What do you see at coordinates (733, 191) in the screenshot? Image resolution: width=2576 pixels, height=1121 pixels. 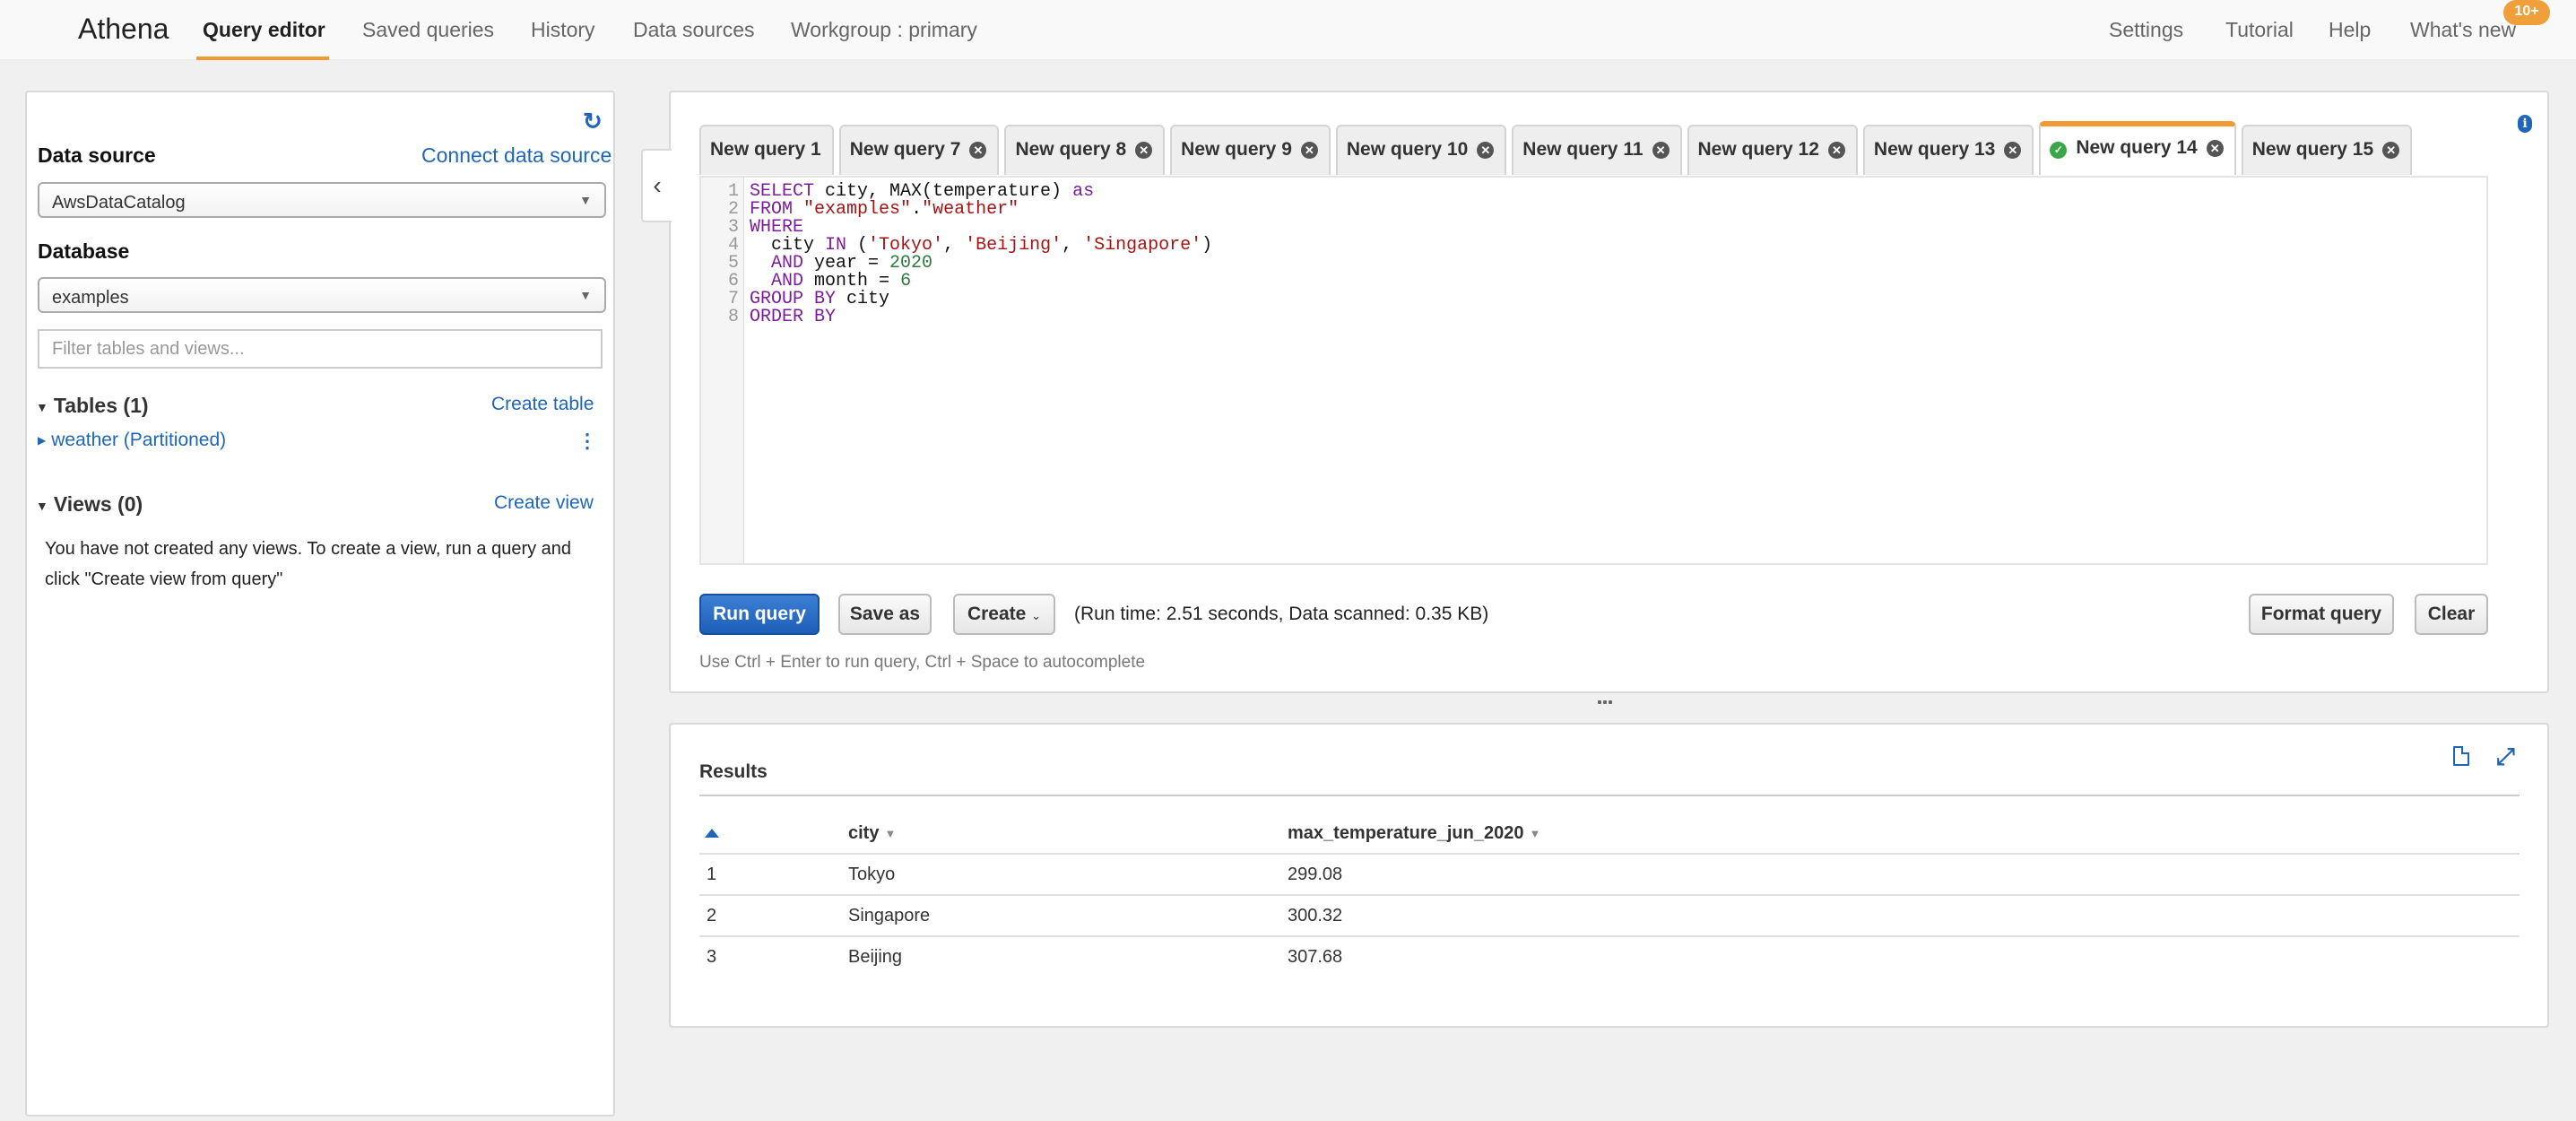 I see `line-number: 1` at bounding box center [733, 191].